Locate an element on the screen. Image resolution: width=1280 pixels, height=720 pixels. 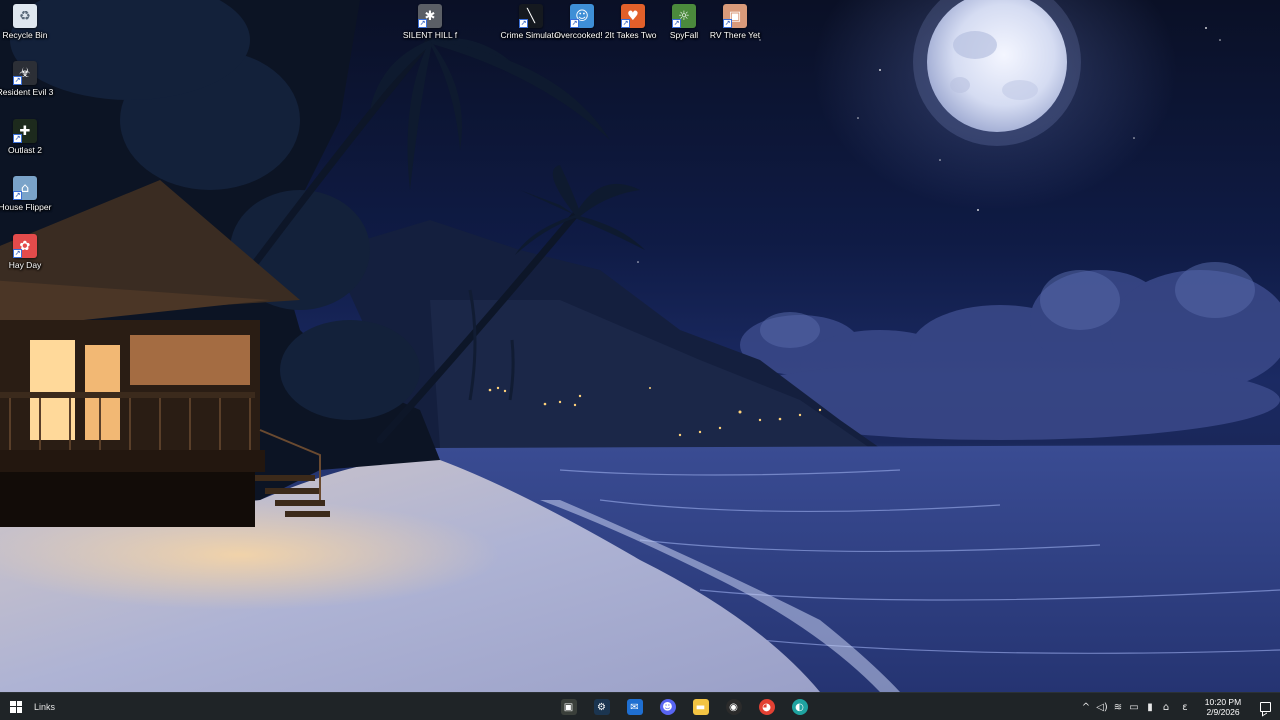
silent-hill-icon: ✱ ↗ is located at coordinates (430, 16).